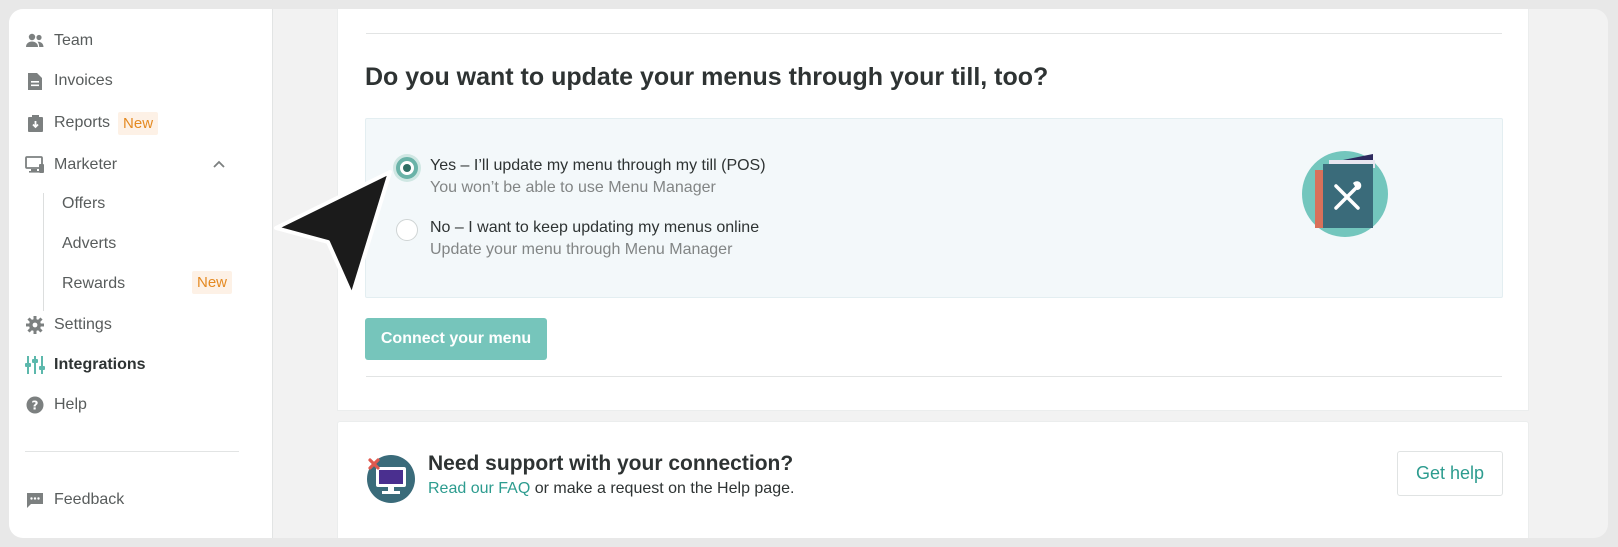 The height and width of the screenshot is (547, 1618). Describe the element at coordinates (93, 284) in the screenshot. I see `sidebar-subitem-rewards: Rewards` at that location.